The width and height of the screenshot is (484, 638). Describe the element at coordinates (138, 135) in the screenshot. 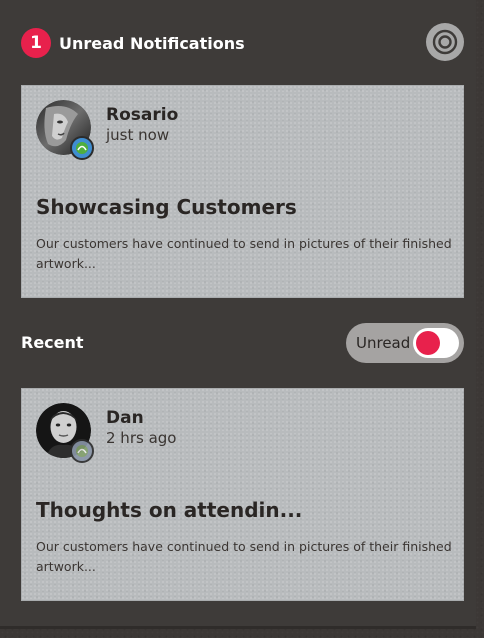

I see `timestamp: just now` at that location.